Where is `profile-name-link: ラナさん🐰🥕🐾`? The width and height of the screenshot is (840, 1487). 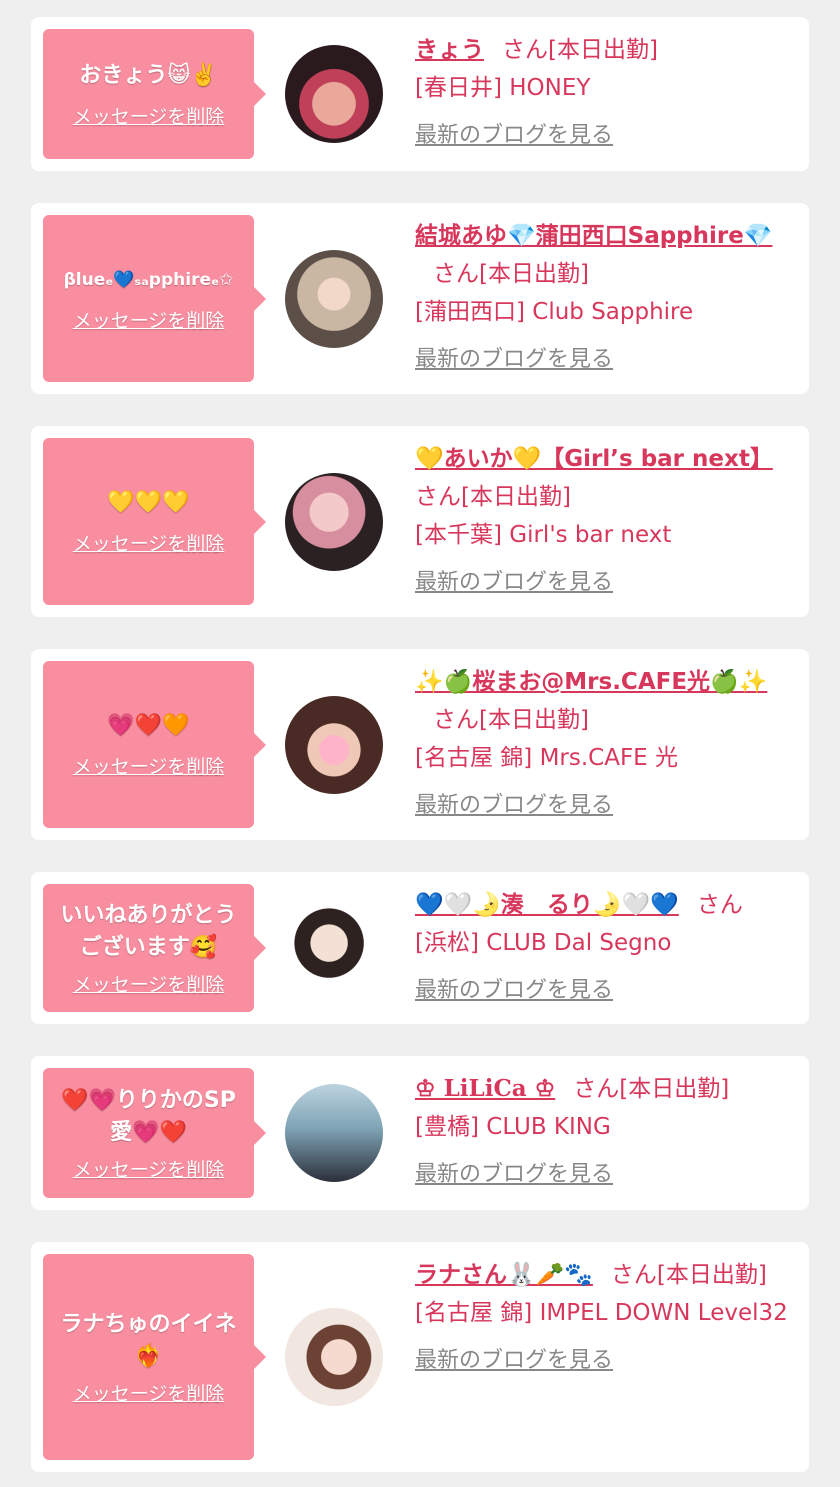 profile-name-link: ラナさん🐰🥕🐾 is located at coordinates (504, 1275).